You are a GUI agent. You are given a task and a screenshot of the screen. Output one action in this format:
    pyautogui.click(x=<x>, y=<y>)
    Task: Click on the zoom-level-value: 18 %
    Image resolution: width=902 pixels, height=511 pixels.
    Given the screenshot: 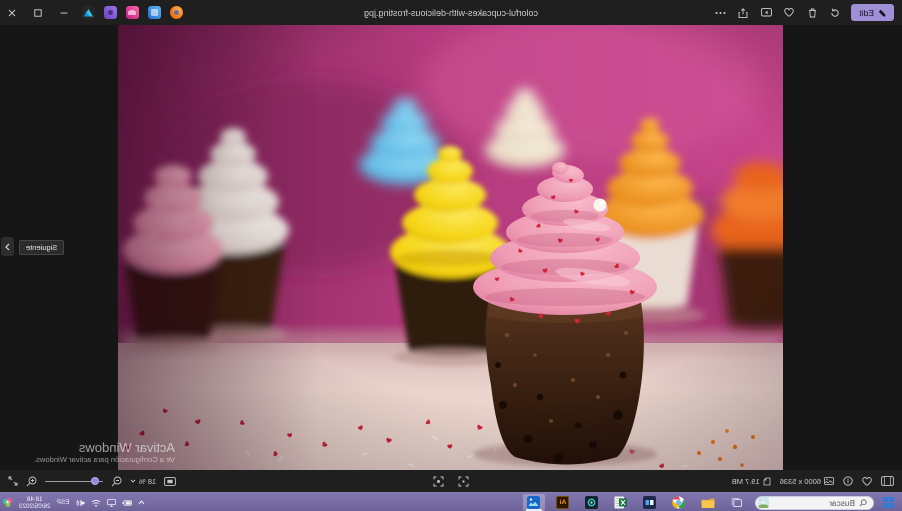 What is the action you would take?
    pyautogui.click(x=148, y=481)
    